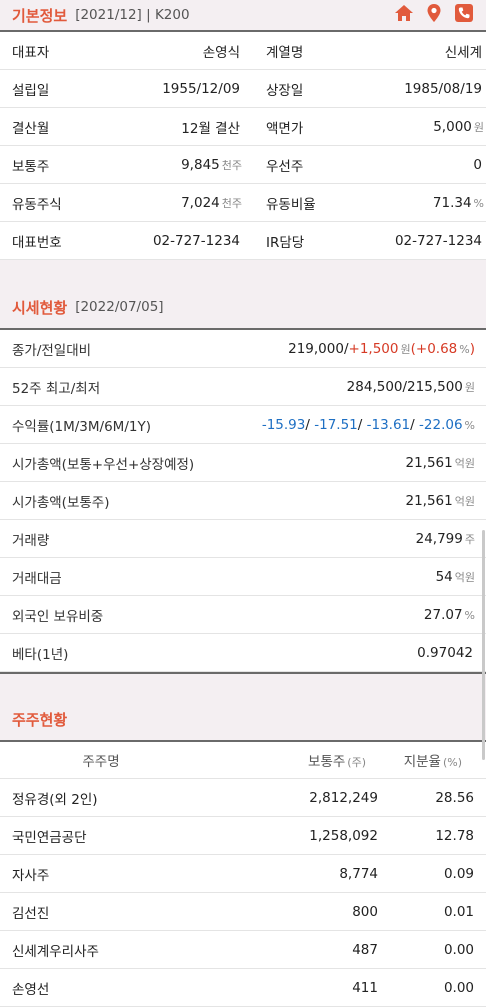  Describe the element at coordinates (405, 387) in the screenshot. I see `week52-range: 284,500/215,500` at that location.